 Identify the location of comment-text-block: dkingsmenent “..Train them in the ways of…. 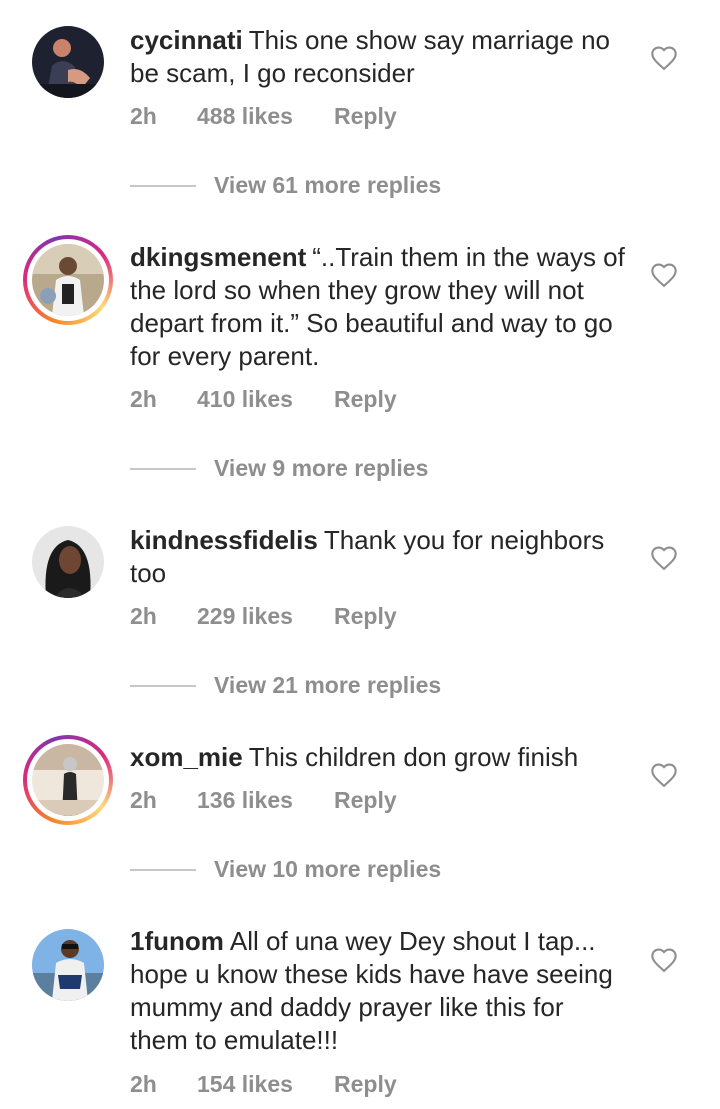
(377, 307).